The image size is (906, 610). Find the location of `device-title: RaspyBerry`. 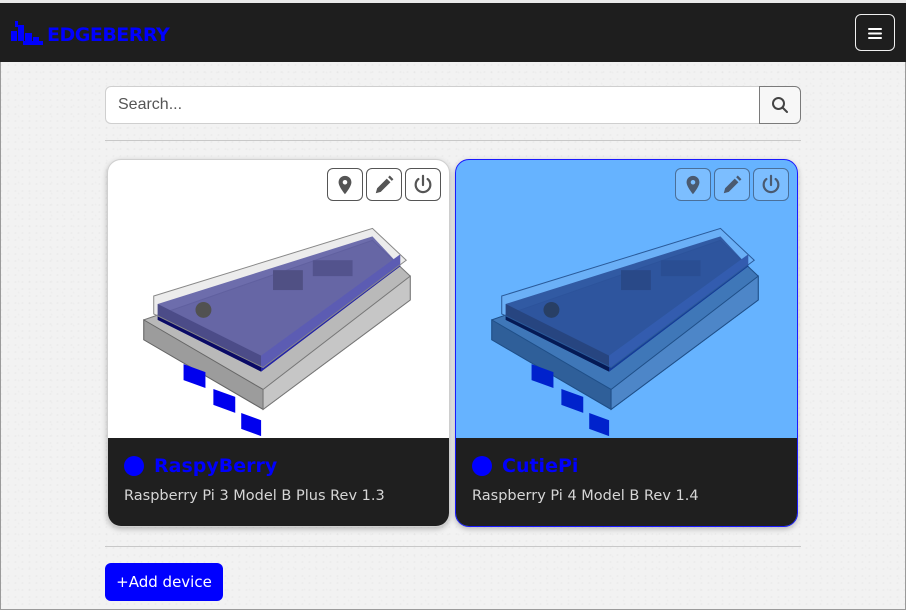

device-title: RaspyBerry is located at coordinates (278, 466).